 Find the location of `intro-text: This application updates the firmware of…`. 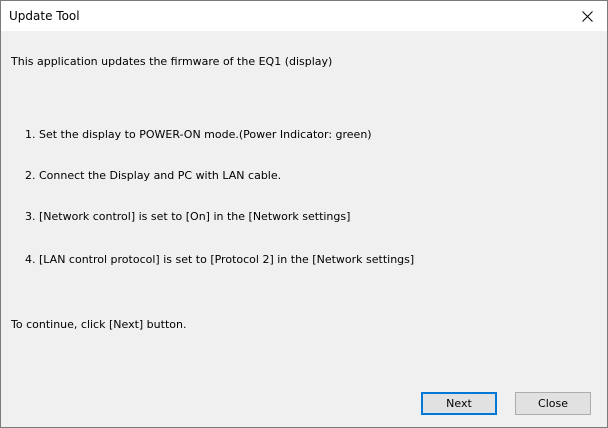

intro-text: This application updates the firmware of… is located at coordinates (172, 61).